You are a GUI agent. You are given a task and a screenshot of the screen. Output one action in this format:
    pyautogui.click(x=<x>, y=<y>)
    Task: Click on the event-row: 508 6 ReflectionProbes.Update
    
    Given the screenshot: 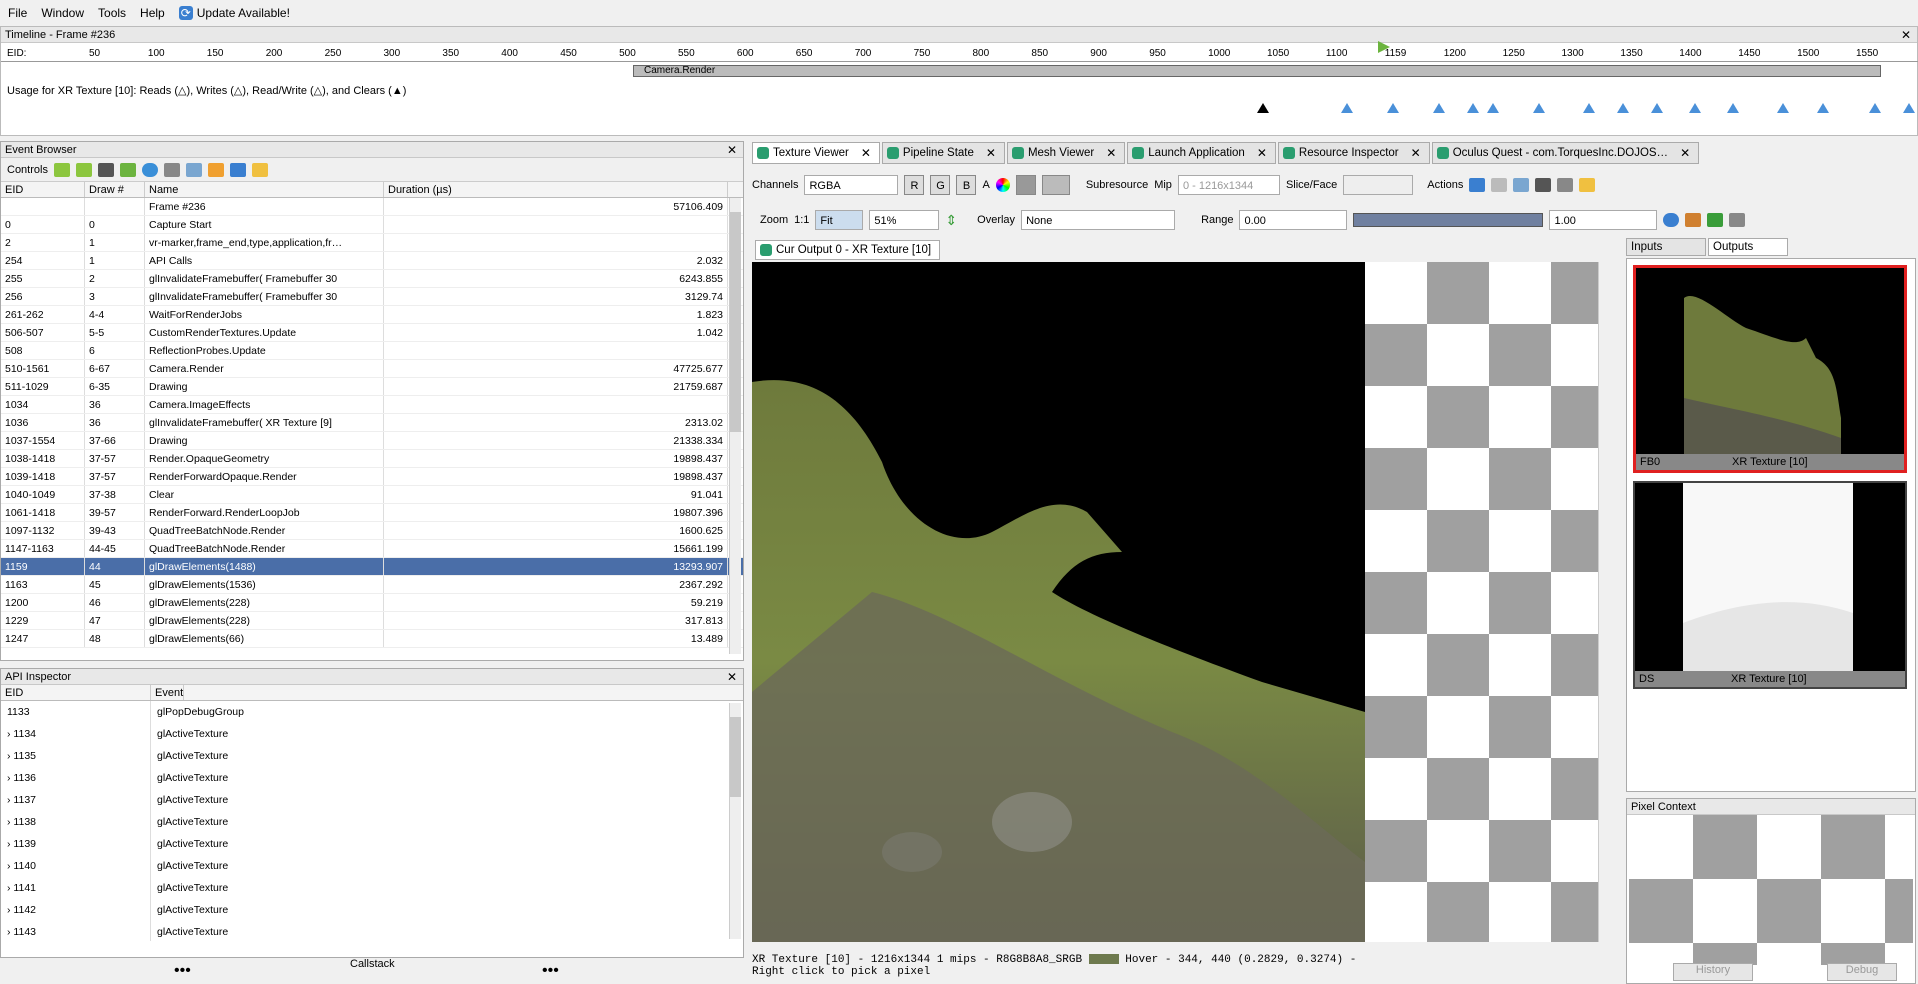 What is the action you would take?
    pyautogui.click(x=372, y=351)
    